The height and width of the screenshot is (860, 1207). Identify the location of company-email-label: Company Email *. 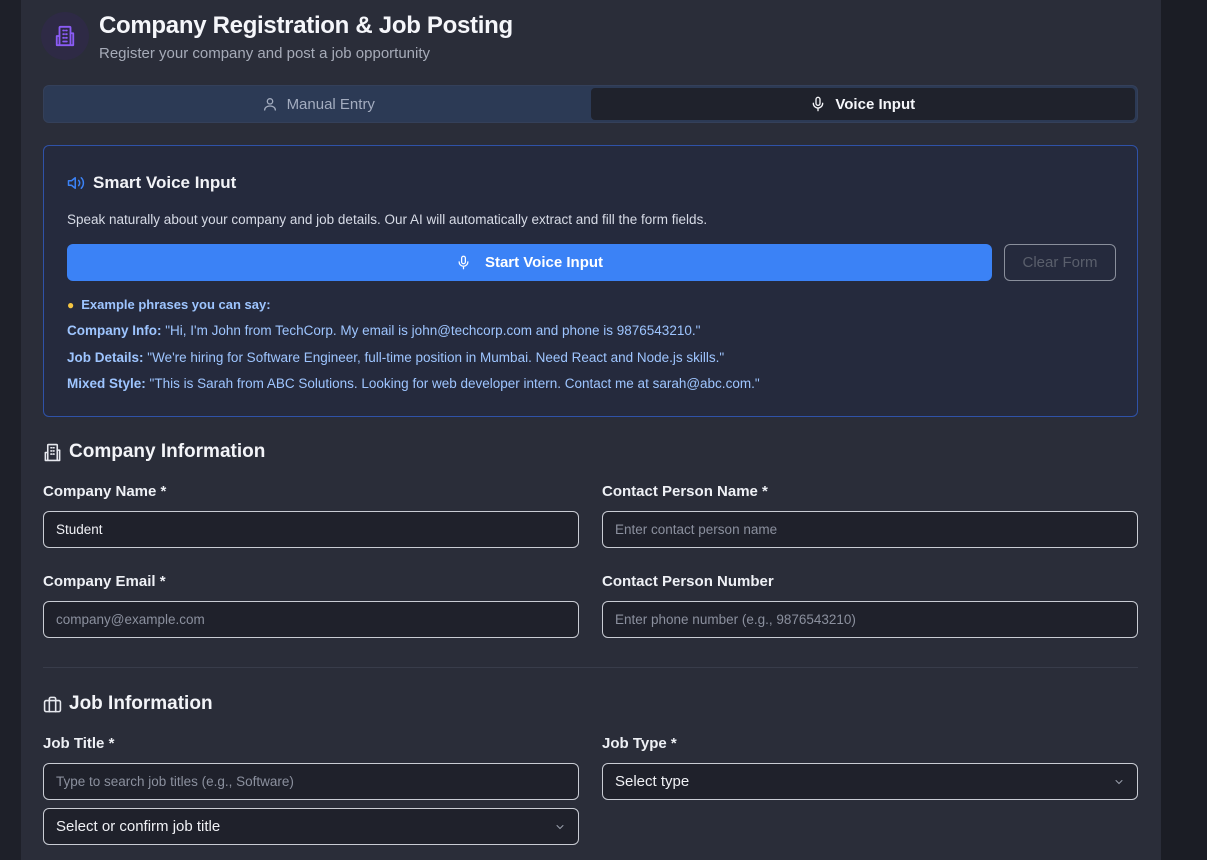
(104, 581).